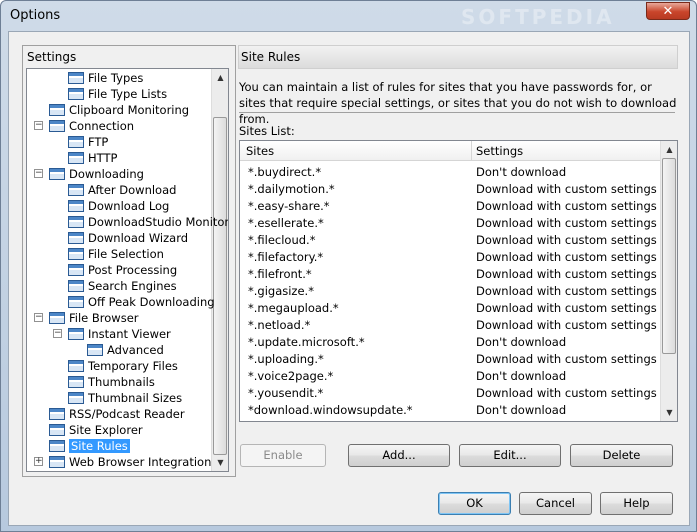 This screenshot has width=697, height=532. I want to click on tree-item: − File Browser, so click(86, 318).